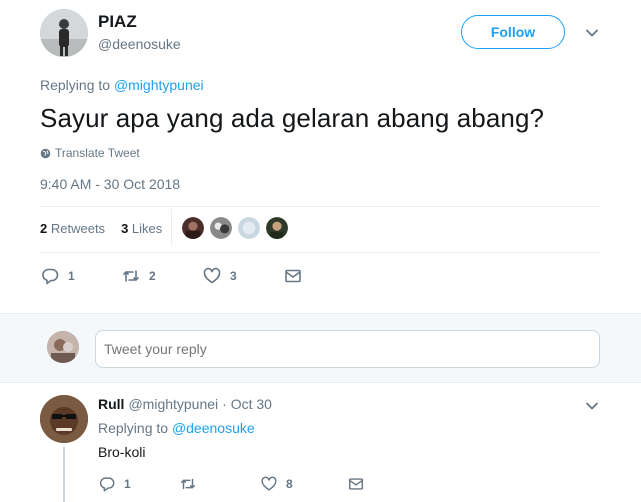  I want to click on retweets-stat: 2 Retweets, so click(72, 228).